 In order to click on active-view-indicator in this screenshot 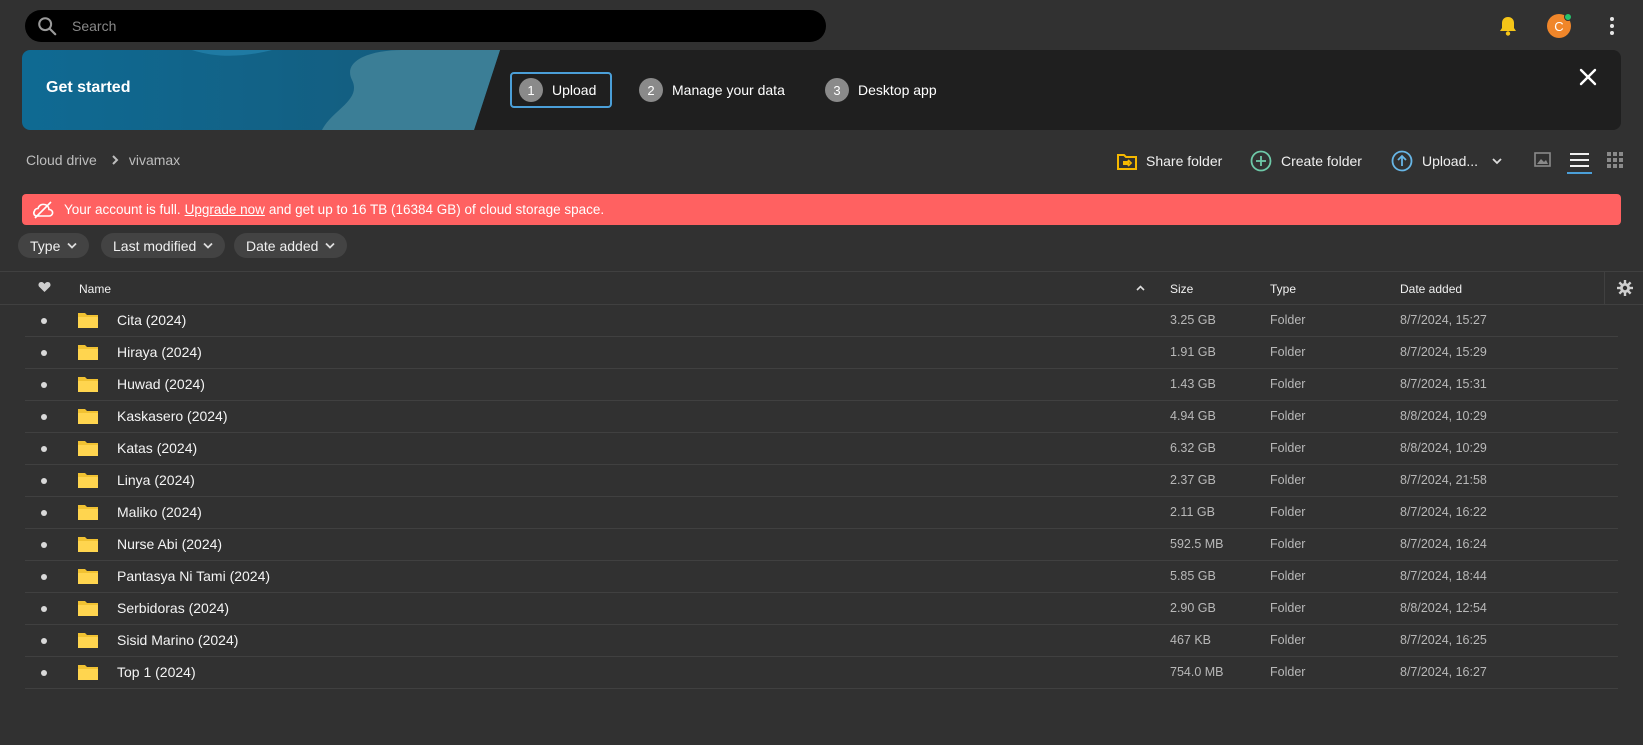, I will do `click(1579, 173)`.